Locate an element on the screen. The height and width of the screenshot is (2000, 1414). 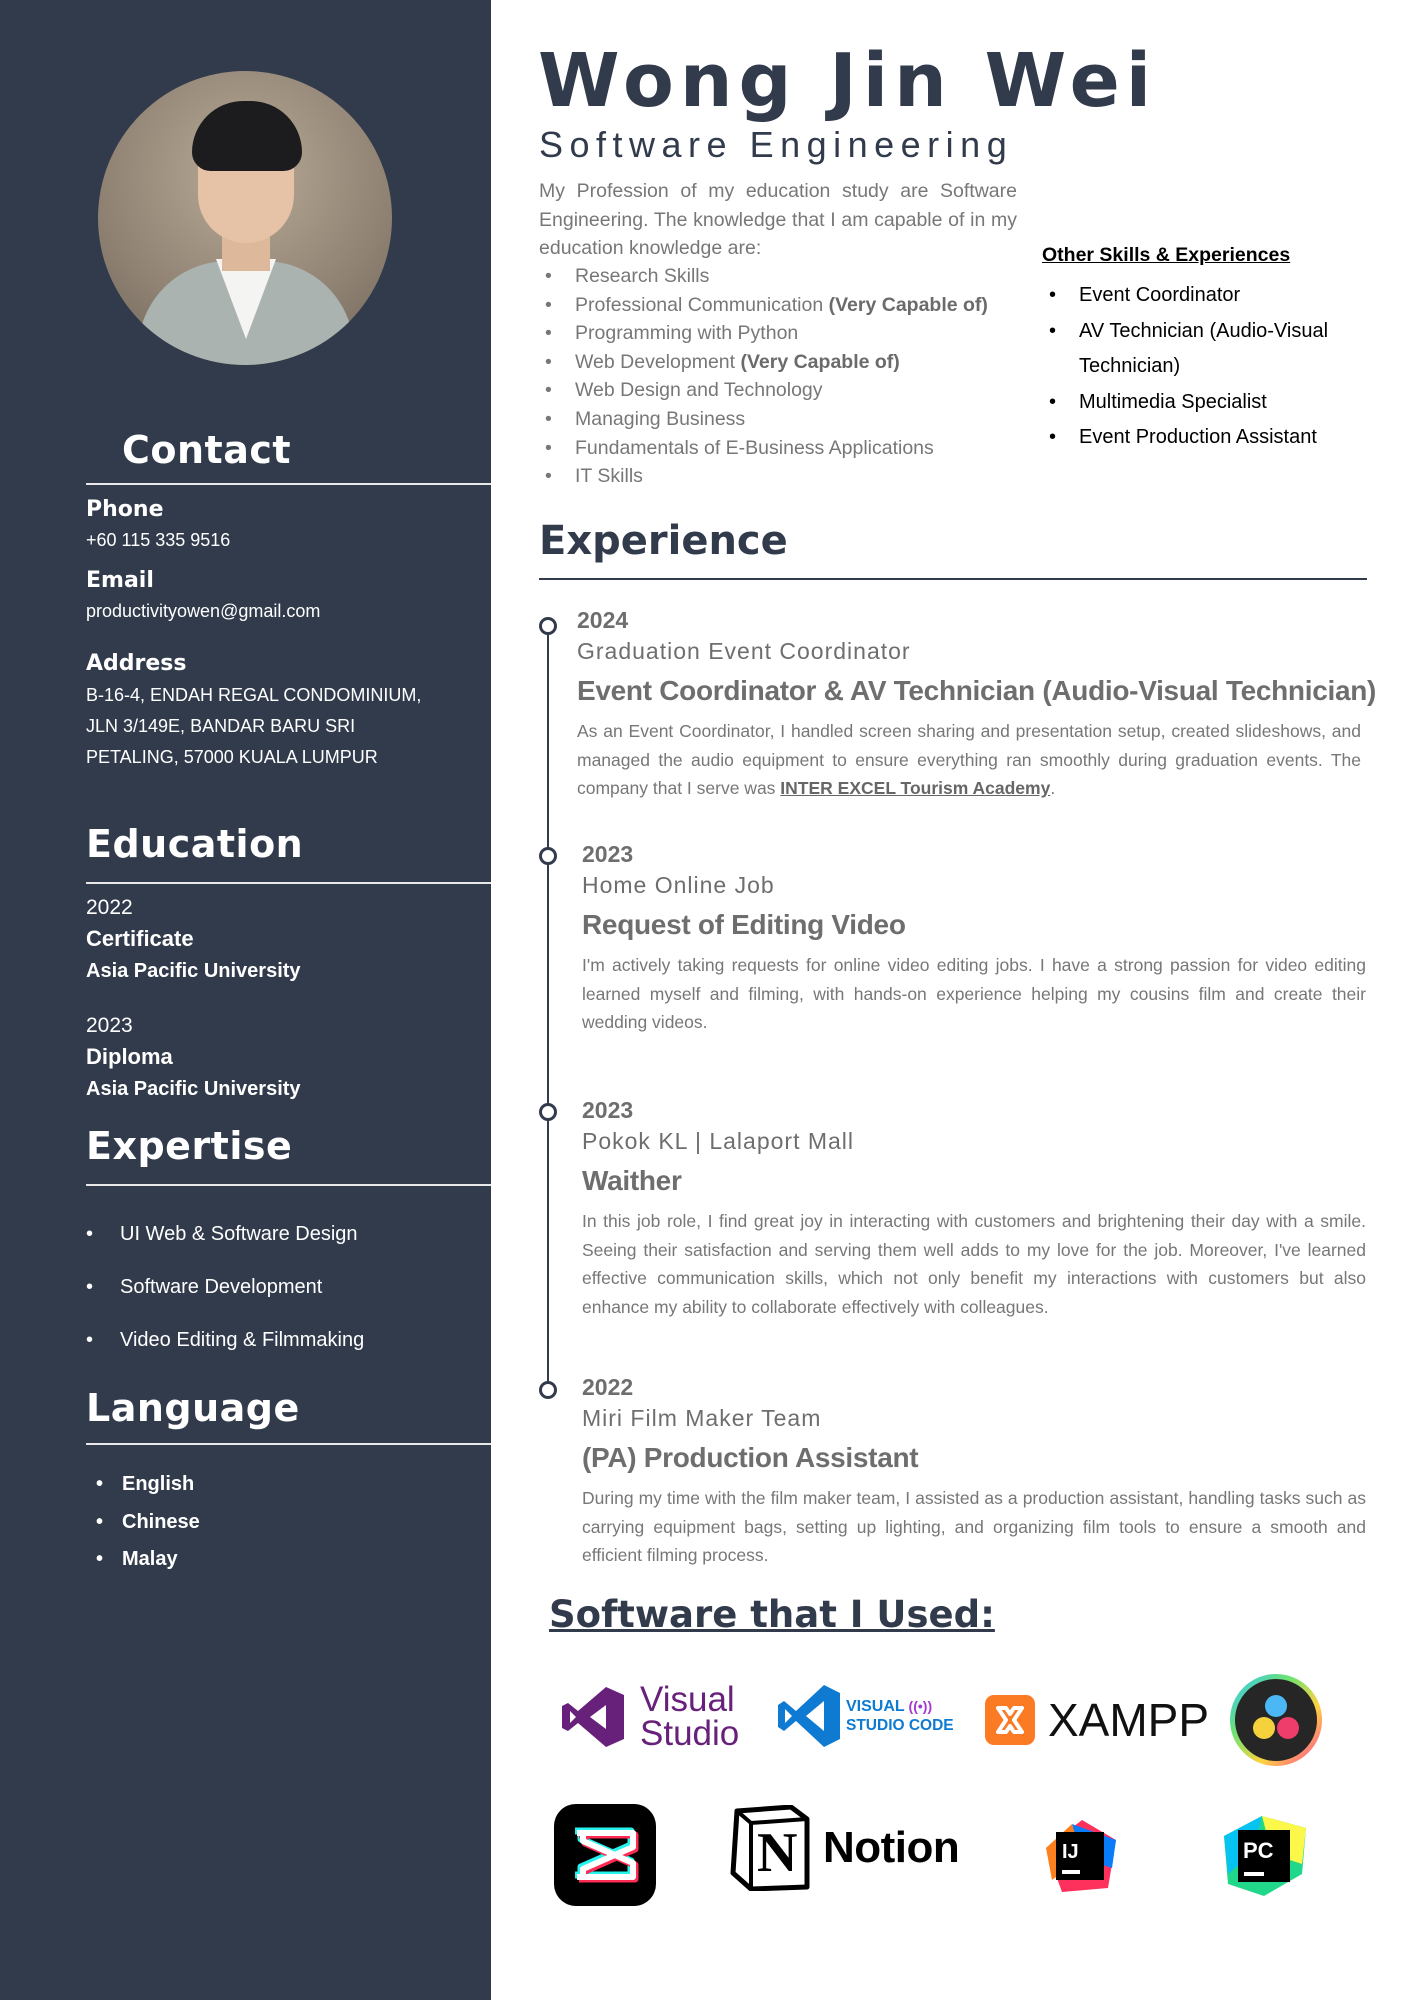
language-item: English is located at coordinates (148, 1492).